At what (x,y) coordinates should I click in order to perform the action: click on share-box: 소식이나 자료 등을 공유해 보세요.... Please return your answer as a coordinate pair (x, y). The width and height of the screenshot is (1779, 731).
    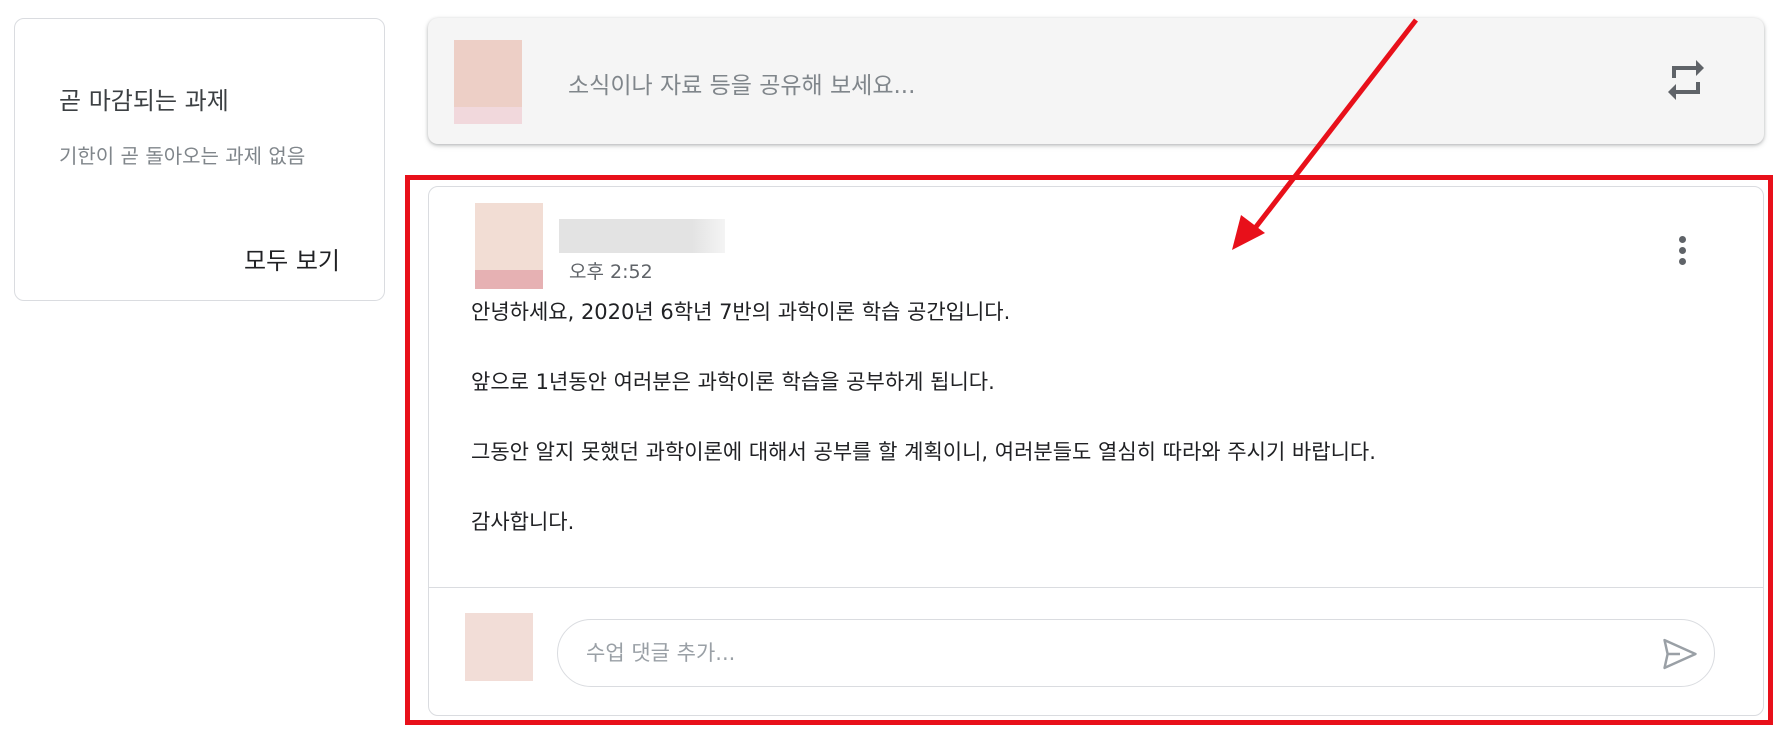
    Looking at the image, I should click on (1096, 81).